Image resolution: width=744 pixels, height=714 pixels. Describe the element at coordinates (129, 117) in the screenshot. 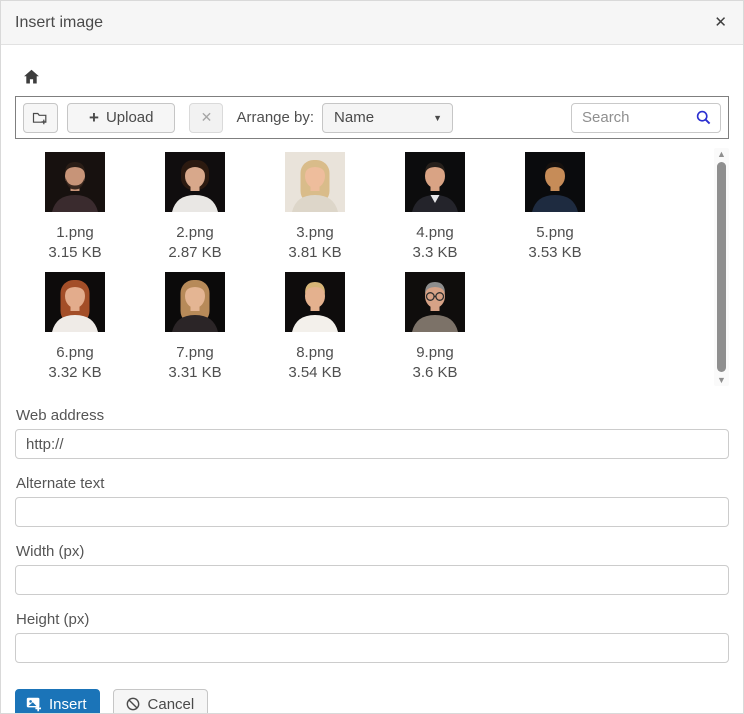

I see `upload-button-label: Upload` at that location.